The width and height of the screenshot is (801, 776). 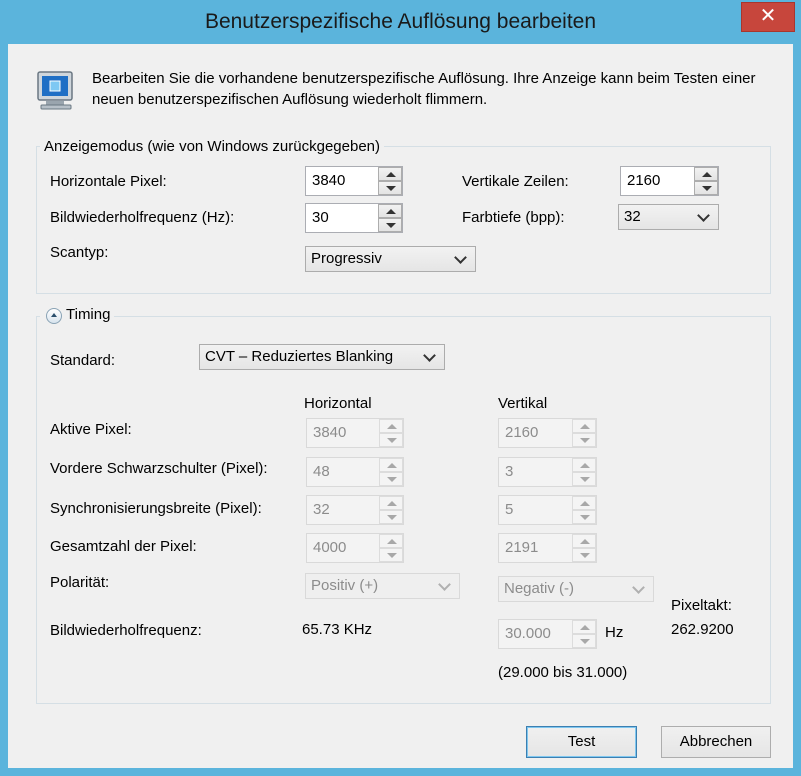 What do you see at coordinates (126, 630) in the screenshot?
I see `timing-refresh-label: Bildwiederholfrequenz:` at bounding box center [126, 630].